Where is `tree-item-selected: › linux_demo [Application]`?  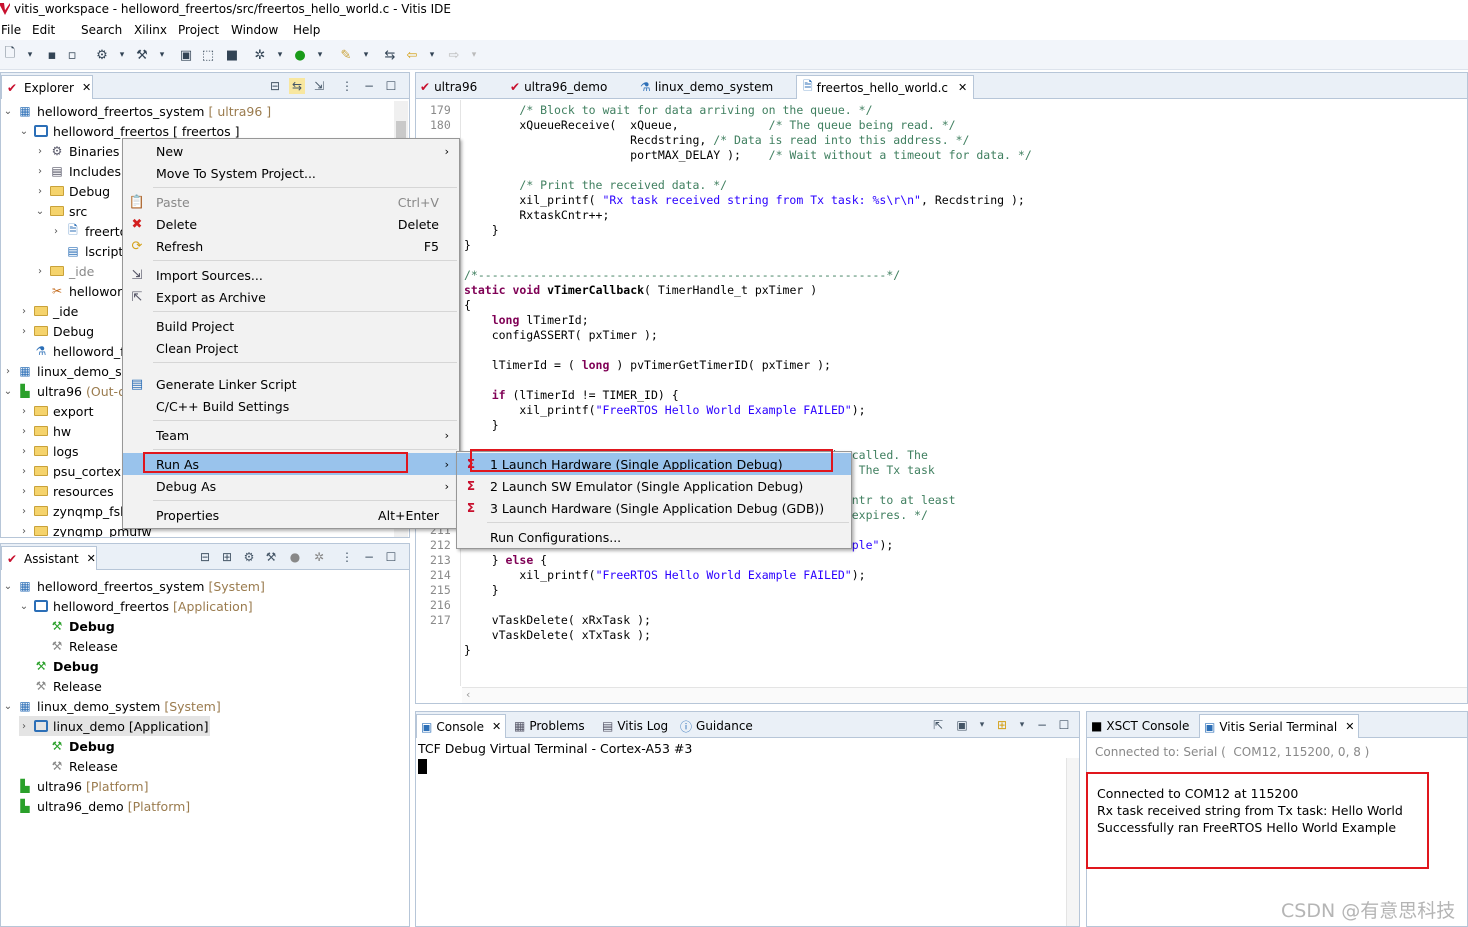 tree-item-selected: › linux_demo [Application] is located at coordinates (115, 726).